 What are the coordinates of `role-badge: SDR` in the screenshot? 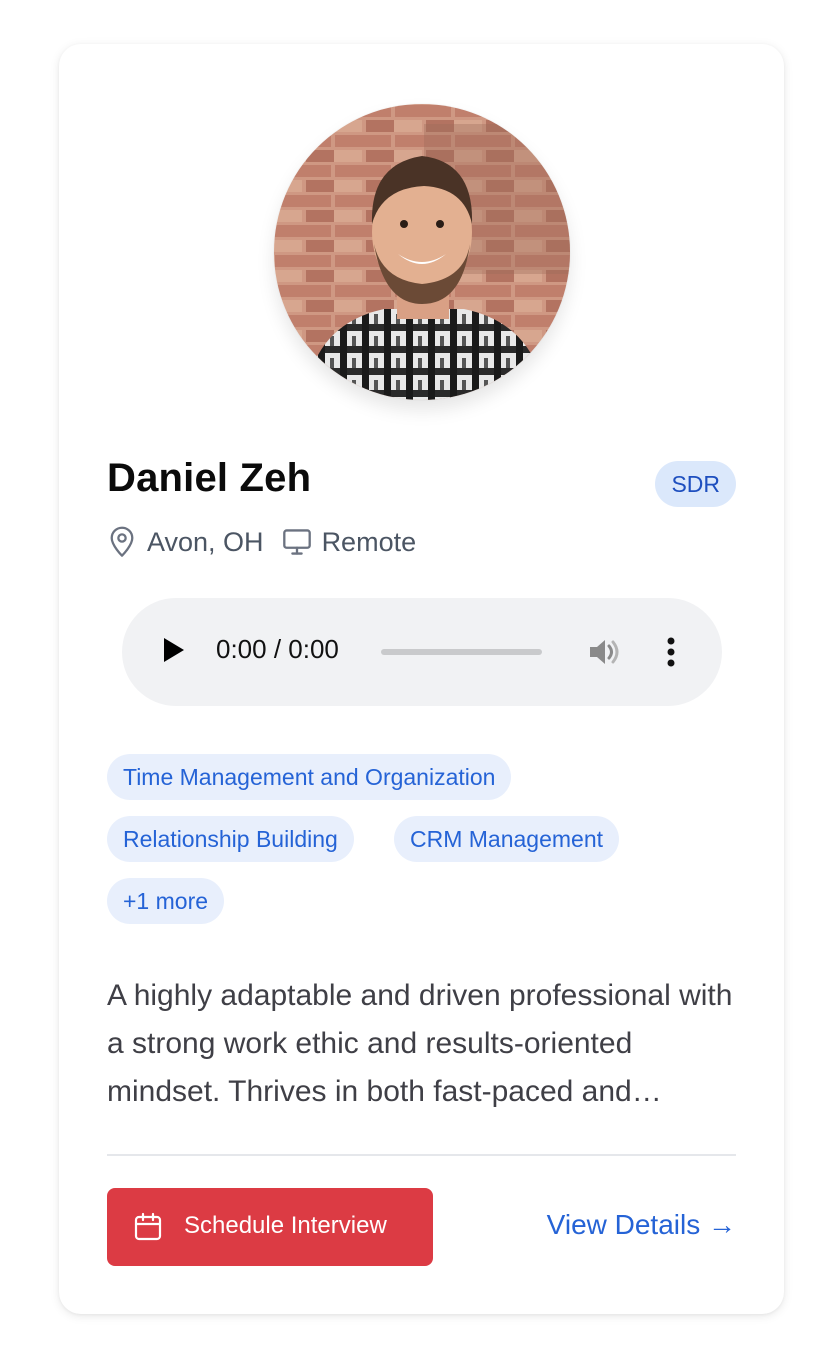 It's located at (695, 484).